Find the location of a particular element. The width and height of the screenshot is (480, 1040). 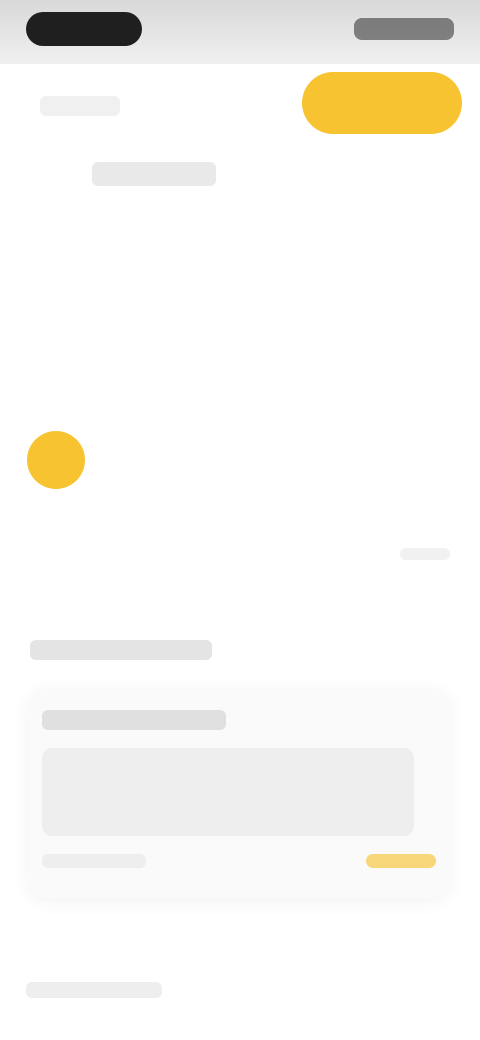

month-title is located at coordinates (154, 174).